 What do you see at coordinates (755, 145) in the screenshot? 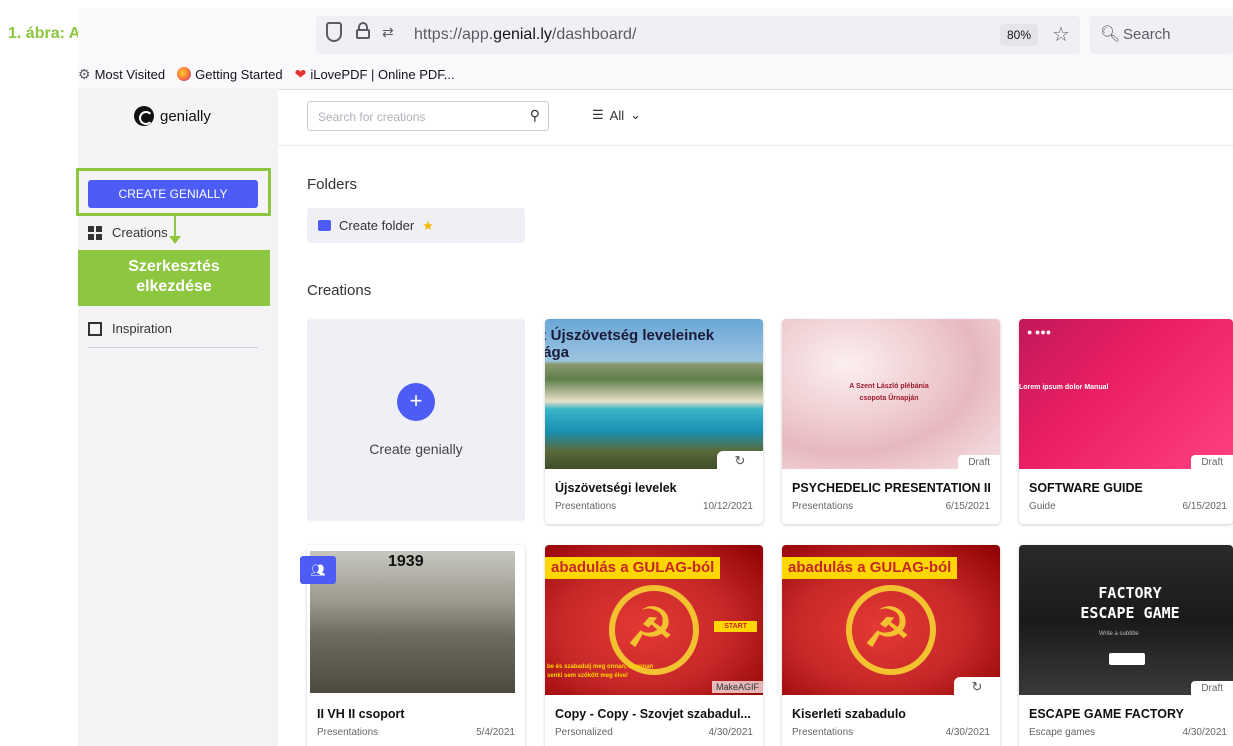
I see `header-divider` at bounding box center [755, 145].